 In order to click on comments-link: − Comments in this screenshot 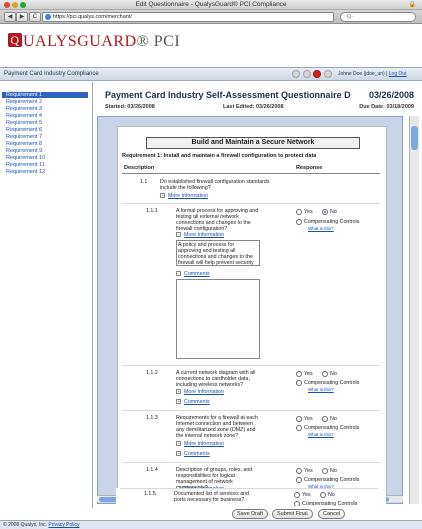, I will do `click(193, 274)`.